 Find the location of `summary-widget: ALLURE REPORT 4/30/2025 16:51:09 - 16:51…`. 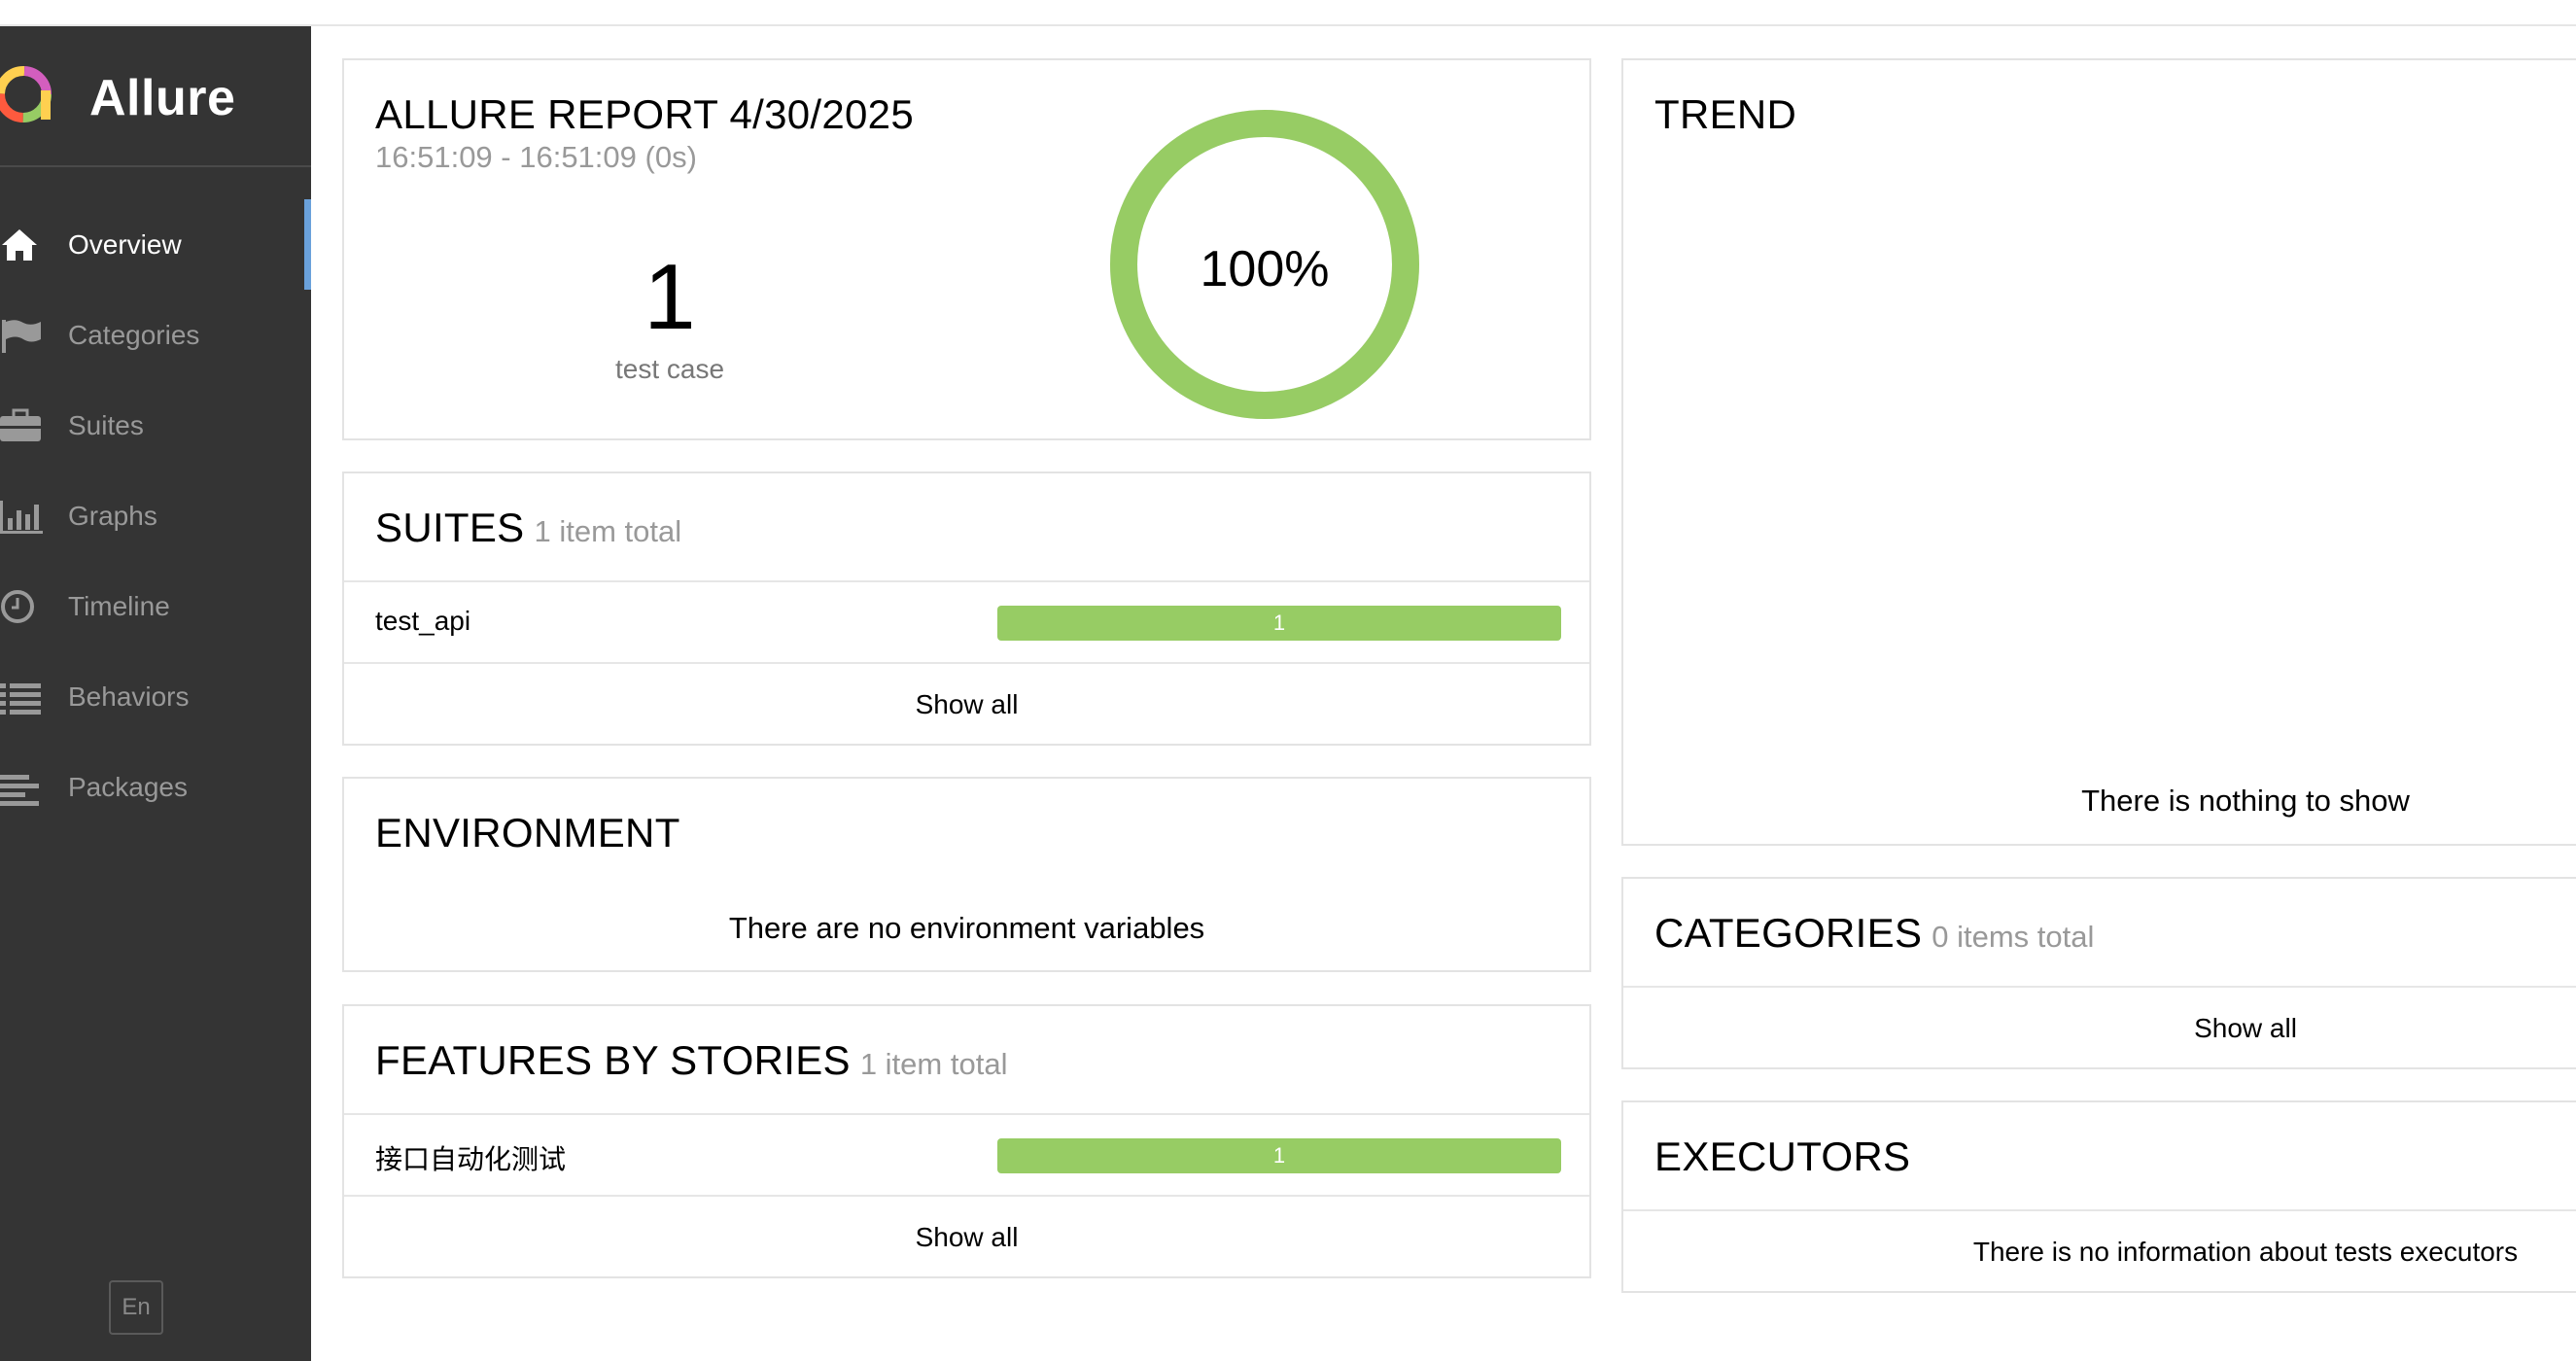

summary-widget: ALLURE REPORT 4/30/2025 16:51:09 - 16:51… is located at coordinates (967, 249).